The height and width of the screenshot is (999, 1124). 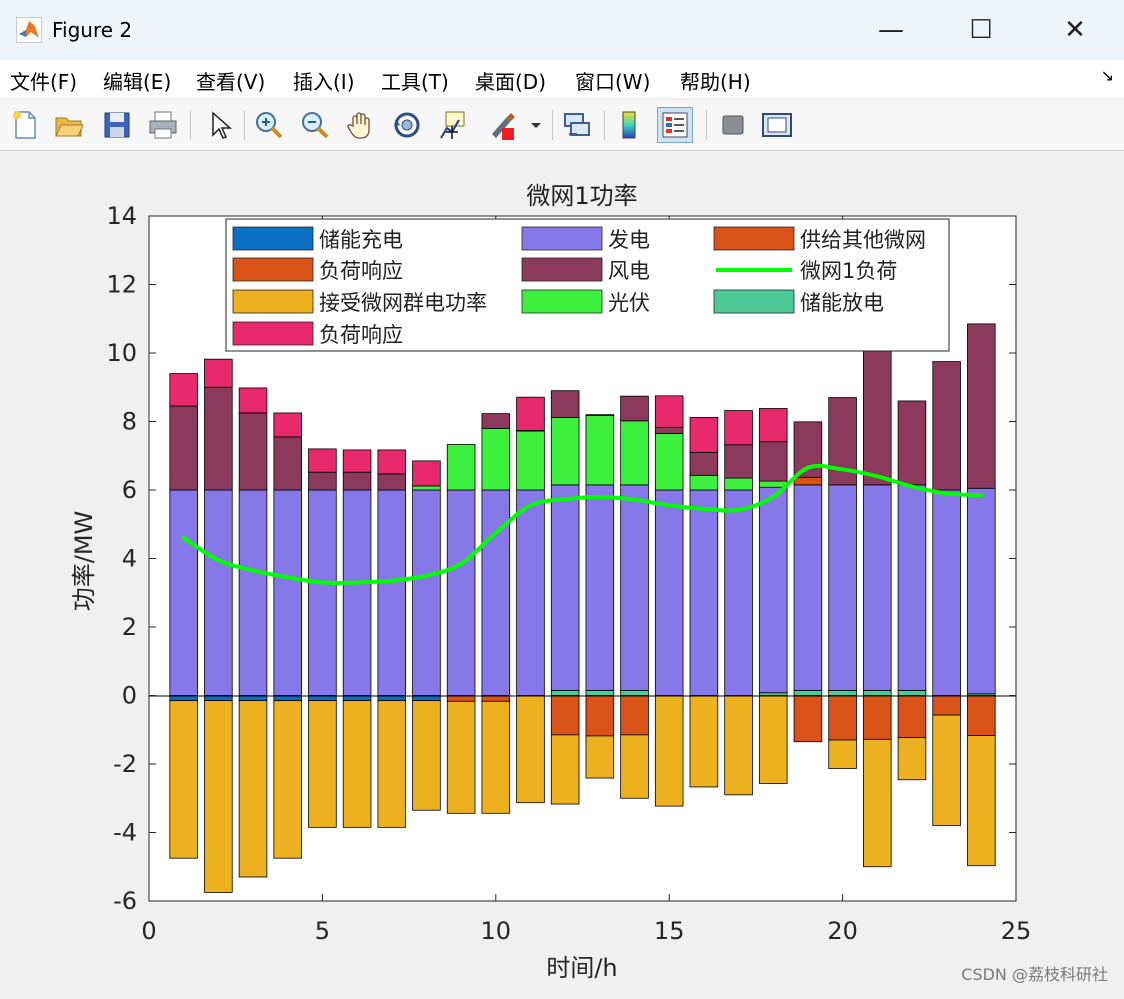 I want to click on minimize-button: —, so click(x=891, y=30).